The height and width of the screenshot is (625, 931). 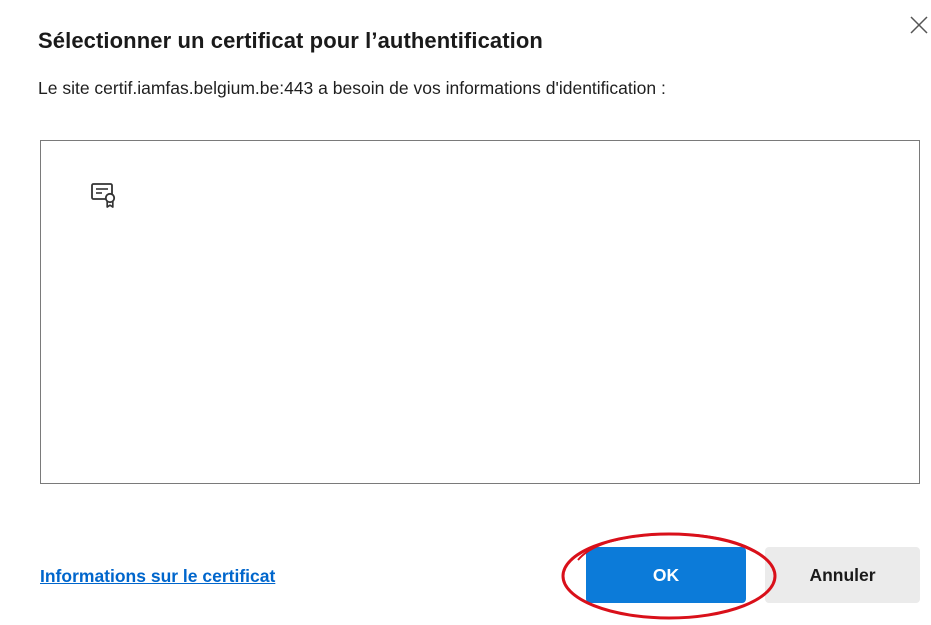 I want to click on close-button, so click(x=919, y=25).